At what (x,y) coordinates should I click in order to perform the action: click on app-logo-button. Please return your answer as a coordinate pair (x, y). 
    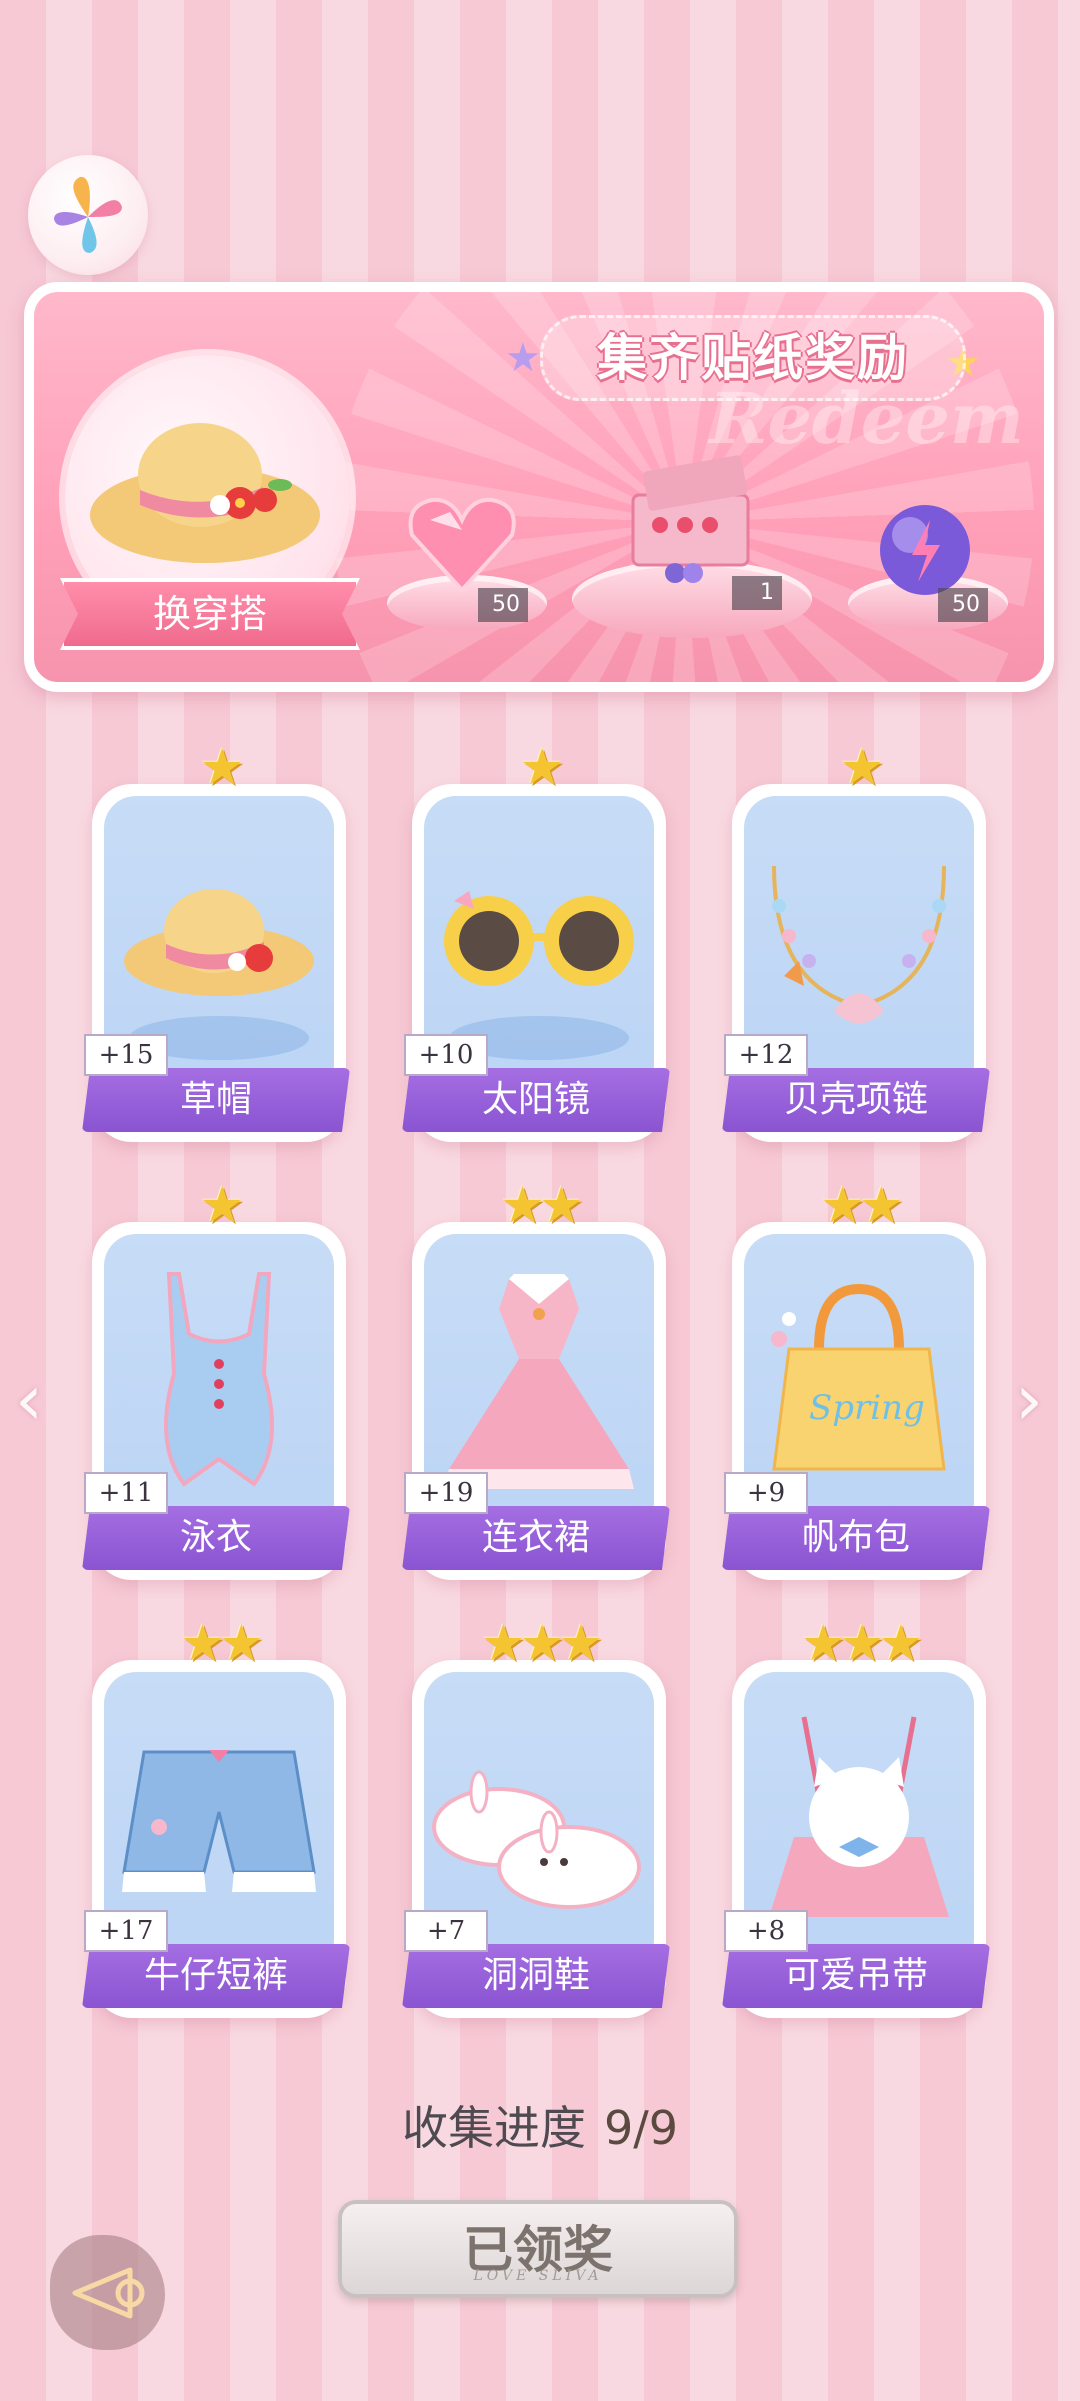
    Looking at the image, I should click on (88, 215).